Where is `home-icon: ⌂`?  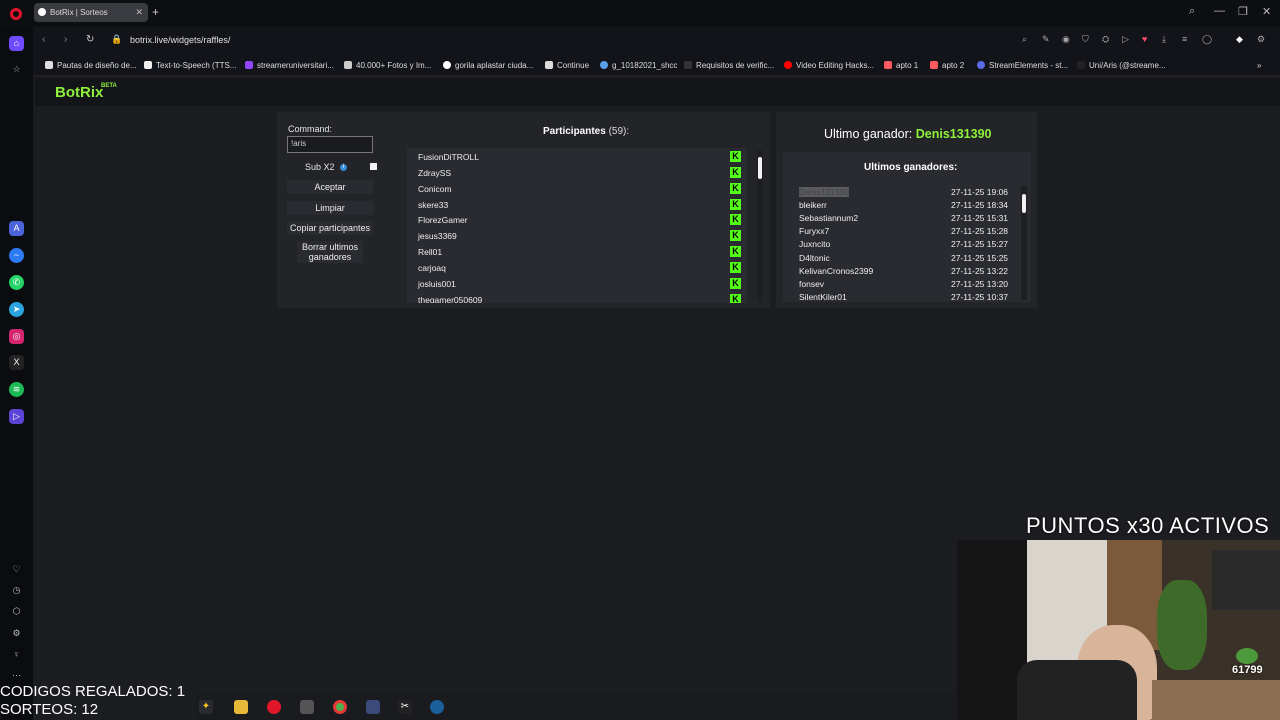
home-icon: ⌂ is located at coordinates (16, 43).